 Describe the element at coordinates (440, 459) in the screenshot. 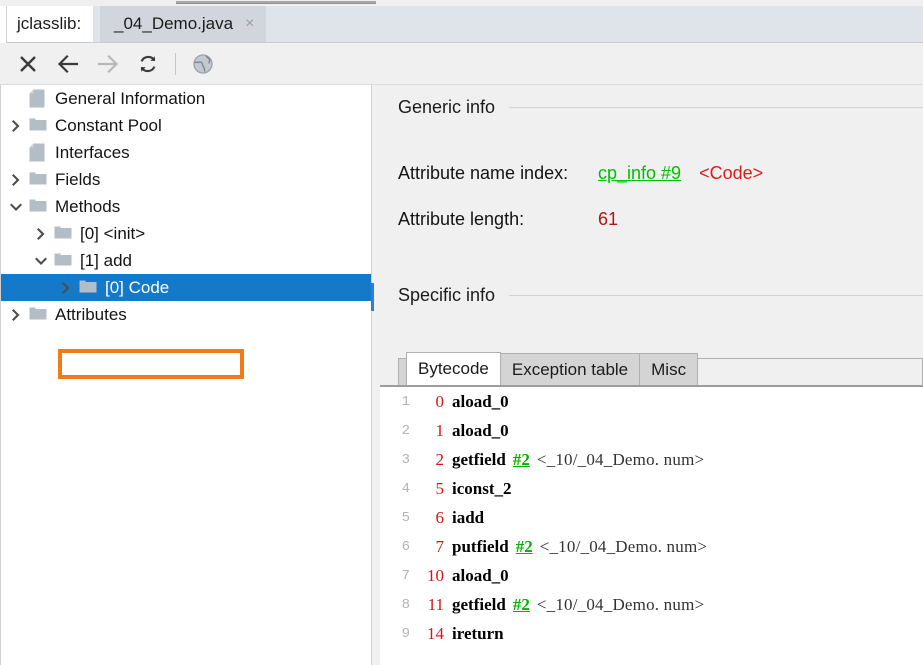

I see `bytecode-offset: 2` at that location.